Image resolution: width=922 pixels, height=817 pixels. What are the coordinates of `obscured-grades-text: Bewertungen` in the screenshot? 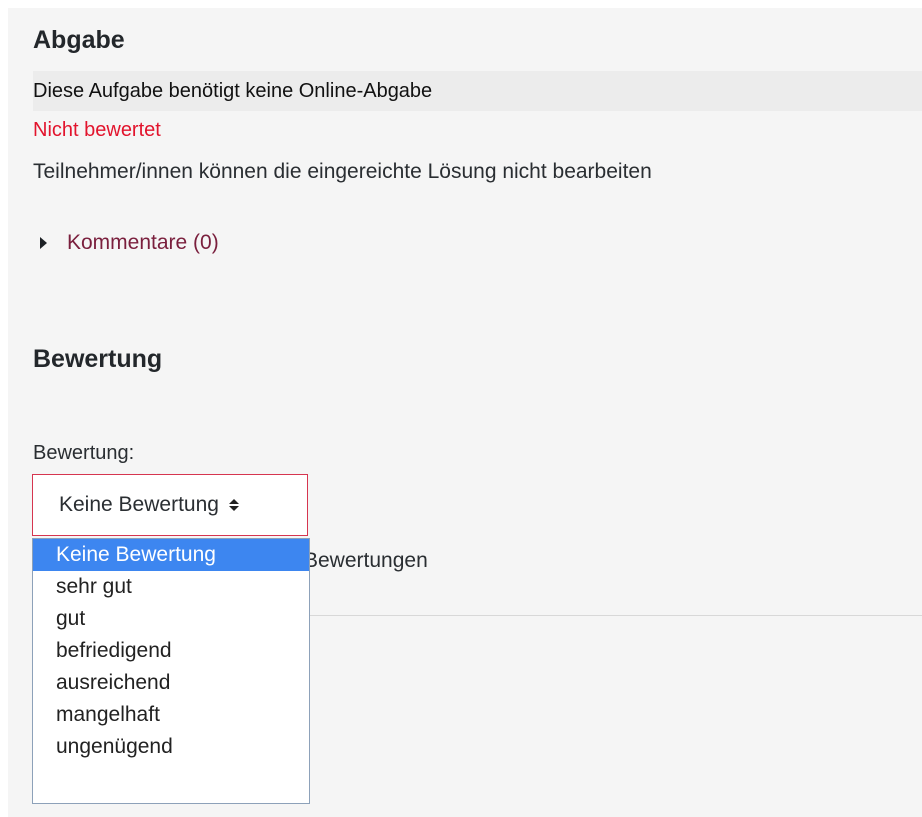 It's located at (366, 560).